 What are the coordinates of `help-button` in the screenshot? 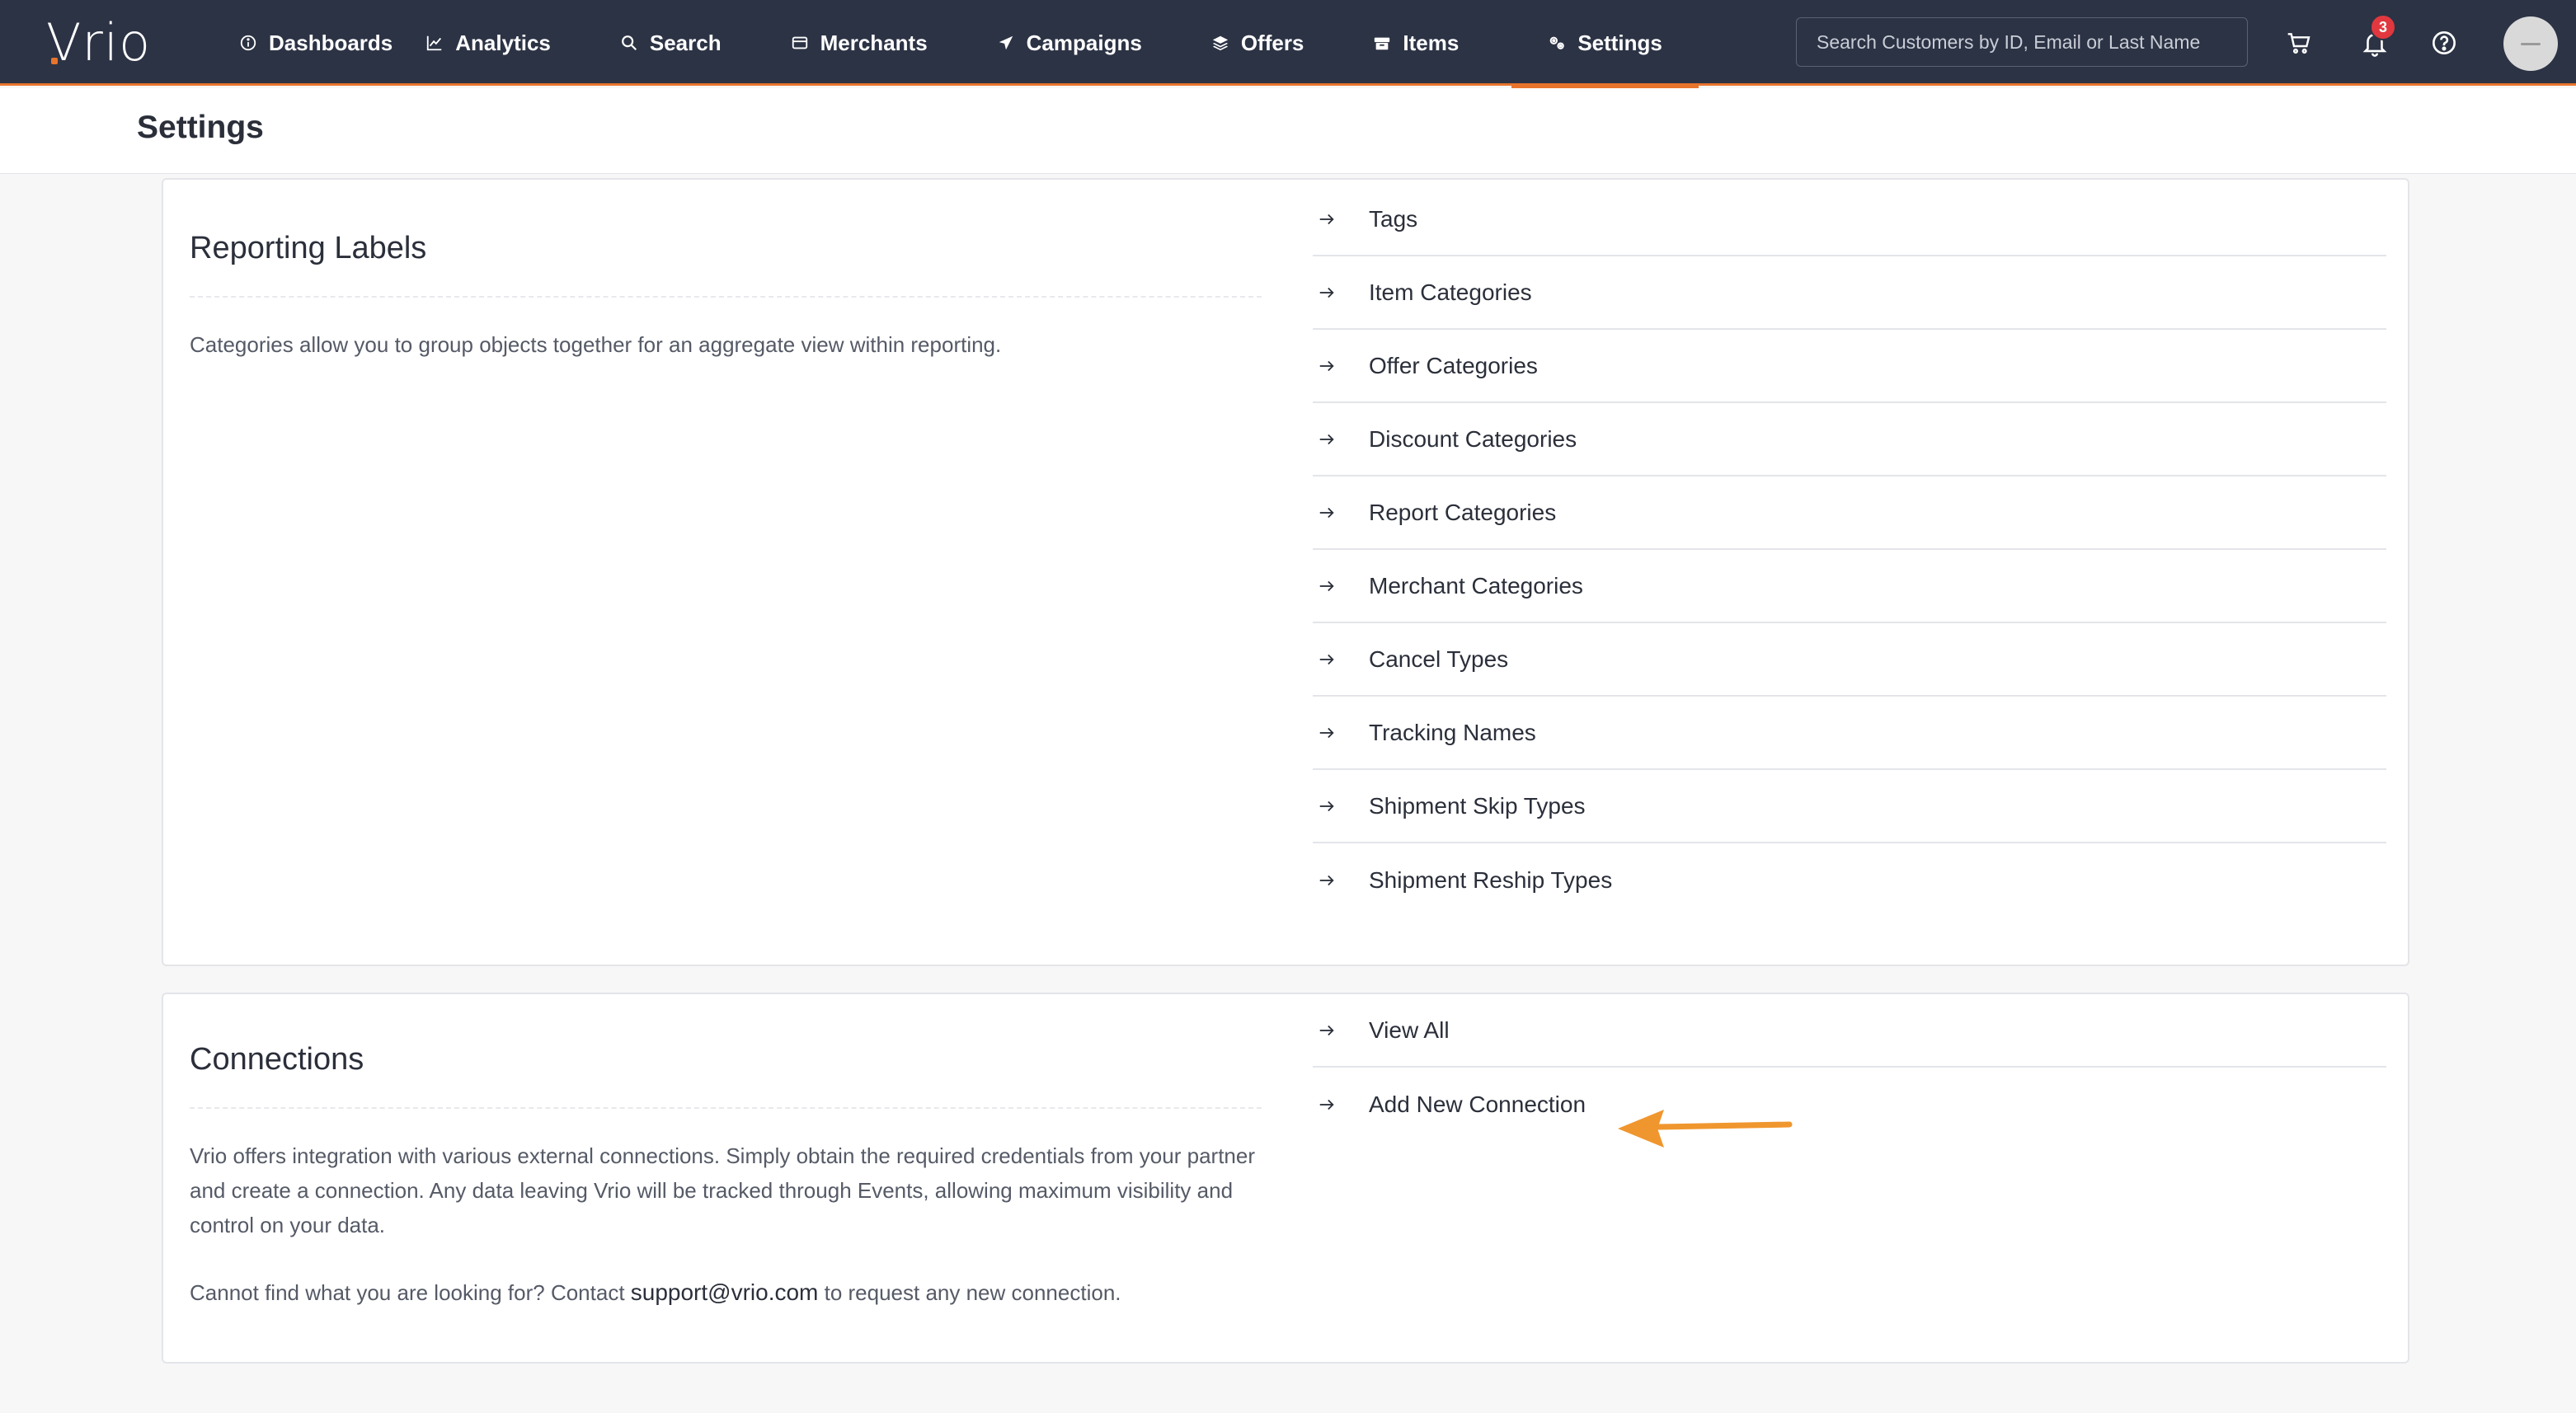 It's located at (2444, 42).